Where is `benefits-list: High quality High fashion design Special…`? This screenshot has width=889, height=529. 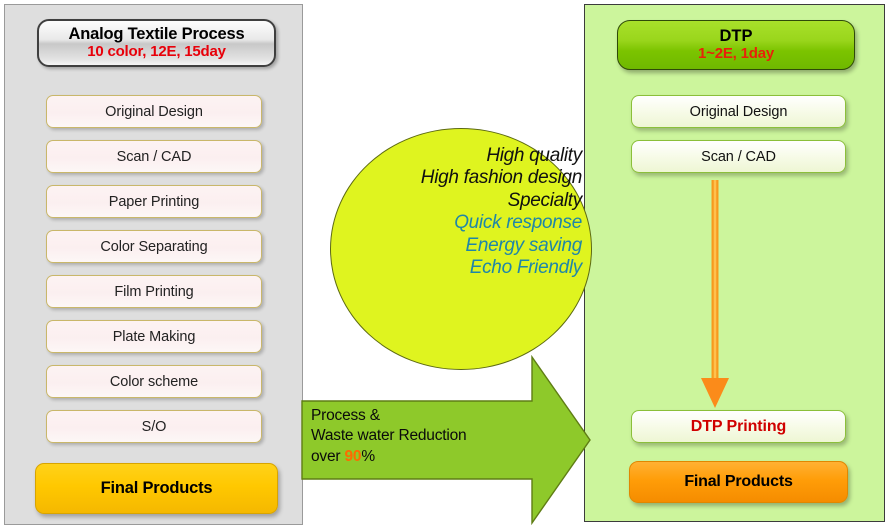
benefits-list: High quality High fashion design Special… is located at coordinates (456, 212).